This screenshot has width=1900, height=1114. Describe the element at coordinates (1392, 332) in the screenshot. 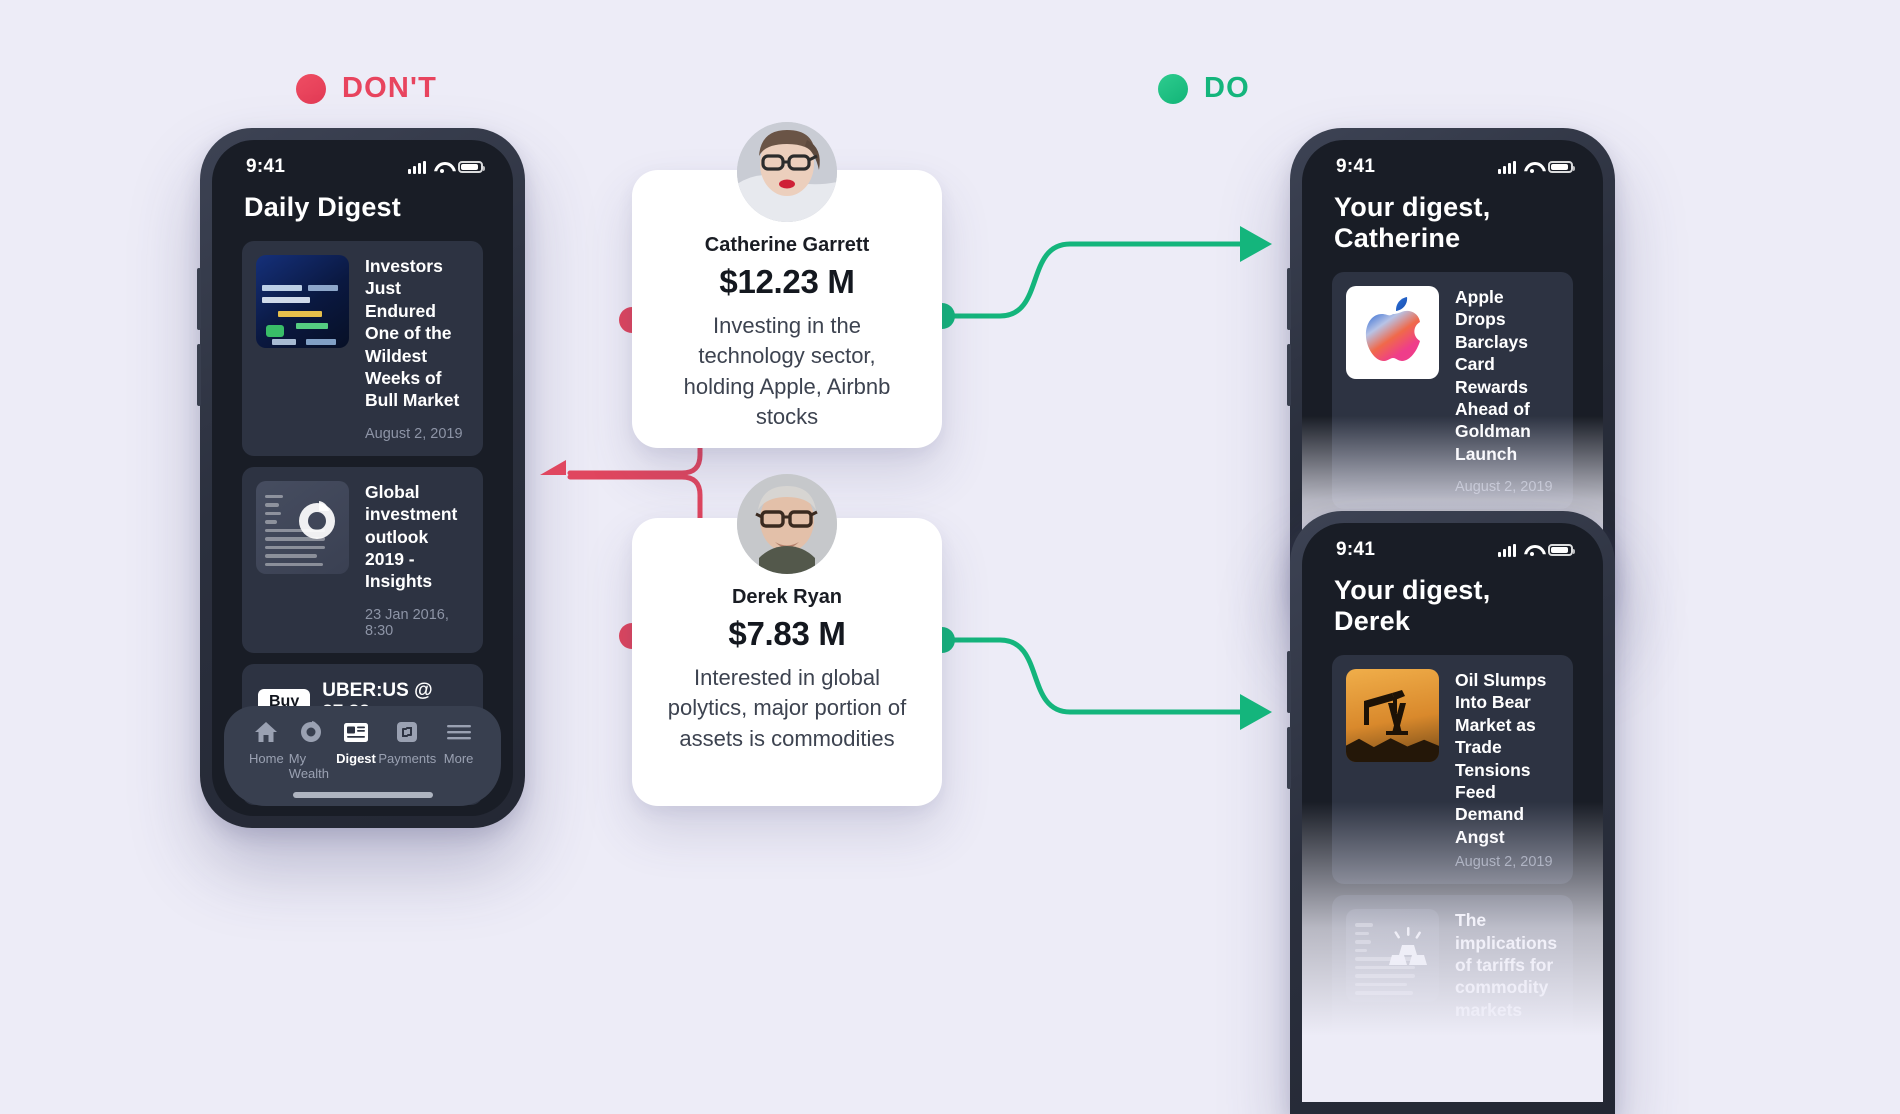

I see `apple-logo-icon` at that location.